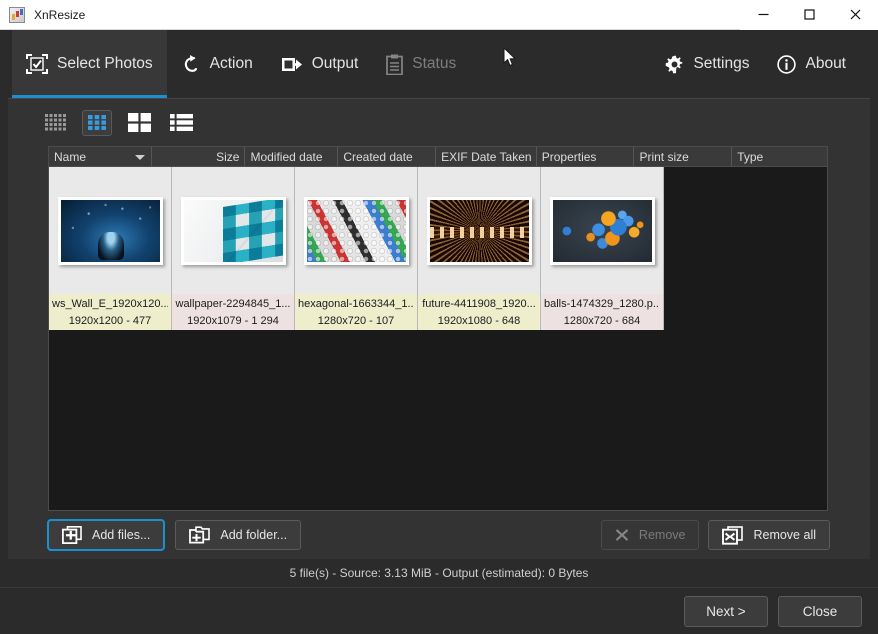 The height and width of the screenshot is (634, 878). I want to click on tab-label: Output, so click(335, 64).